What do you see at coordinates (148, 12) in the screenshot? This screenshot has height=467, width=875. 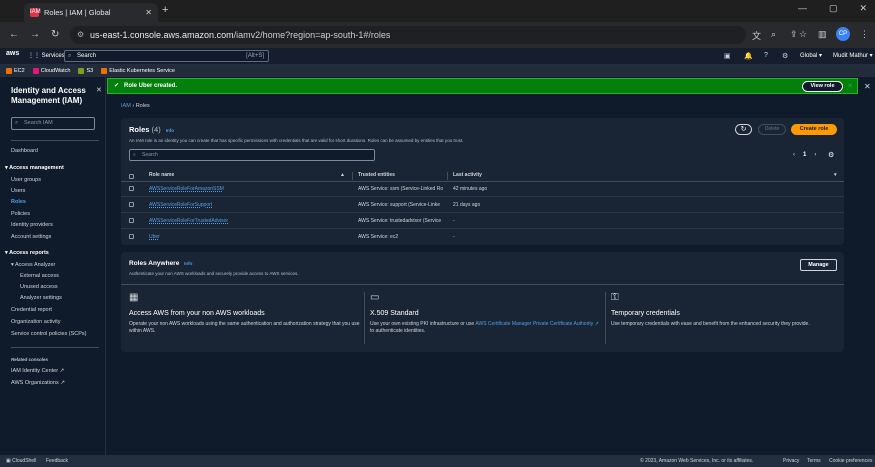 I see `close-tab-icon: ✕` at bounding box center [148, 12].